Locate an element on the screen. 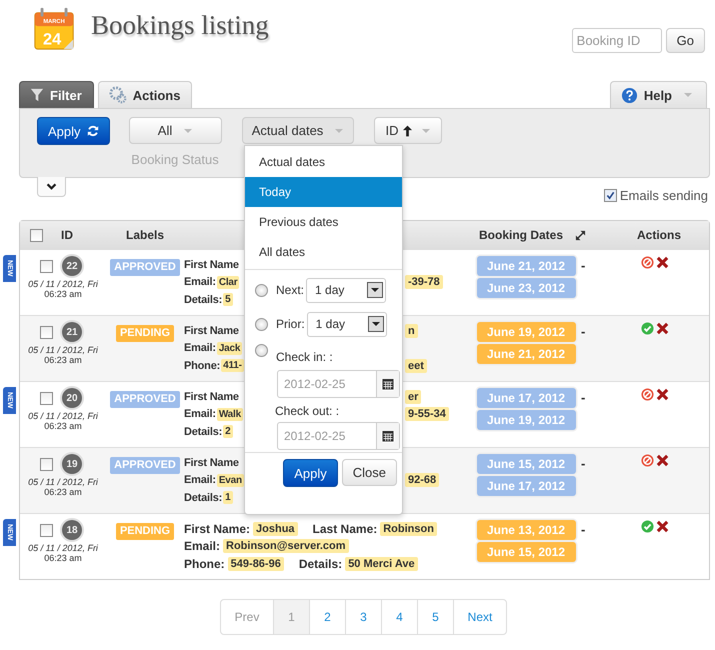 The width and height of the screenshot is (715, 650). calendar-icon is located at coordinates (388, 384).